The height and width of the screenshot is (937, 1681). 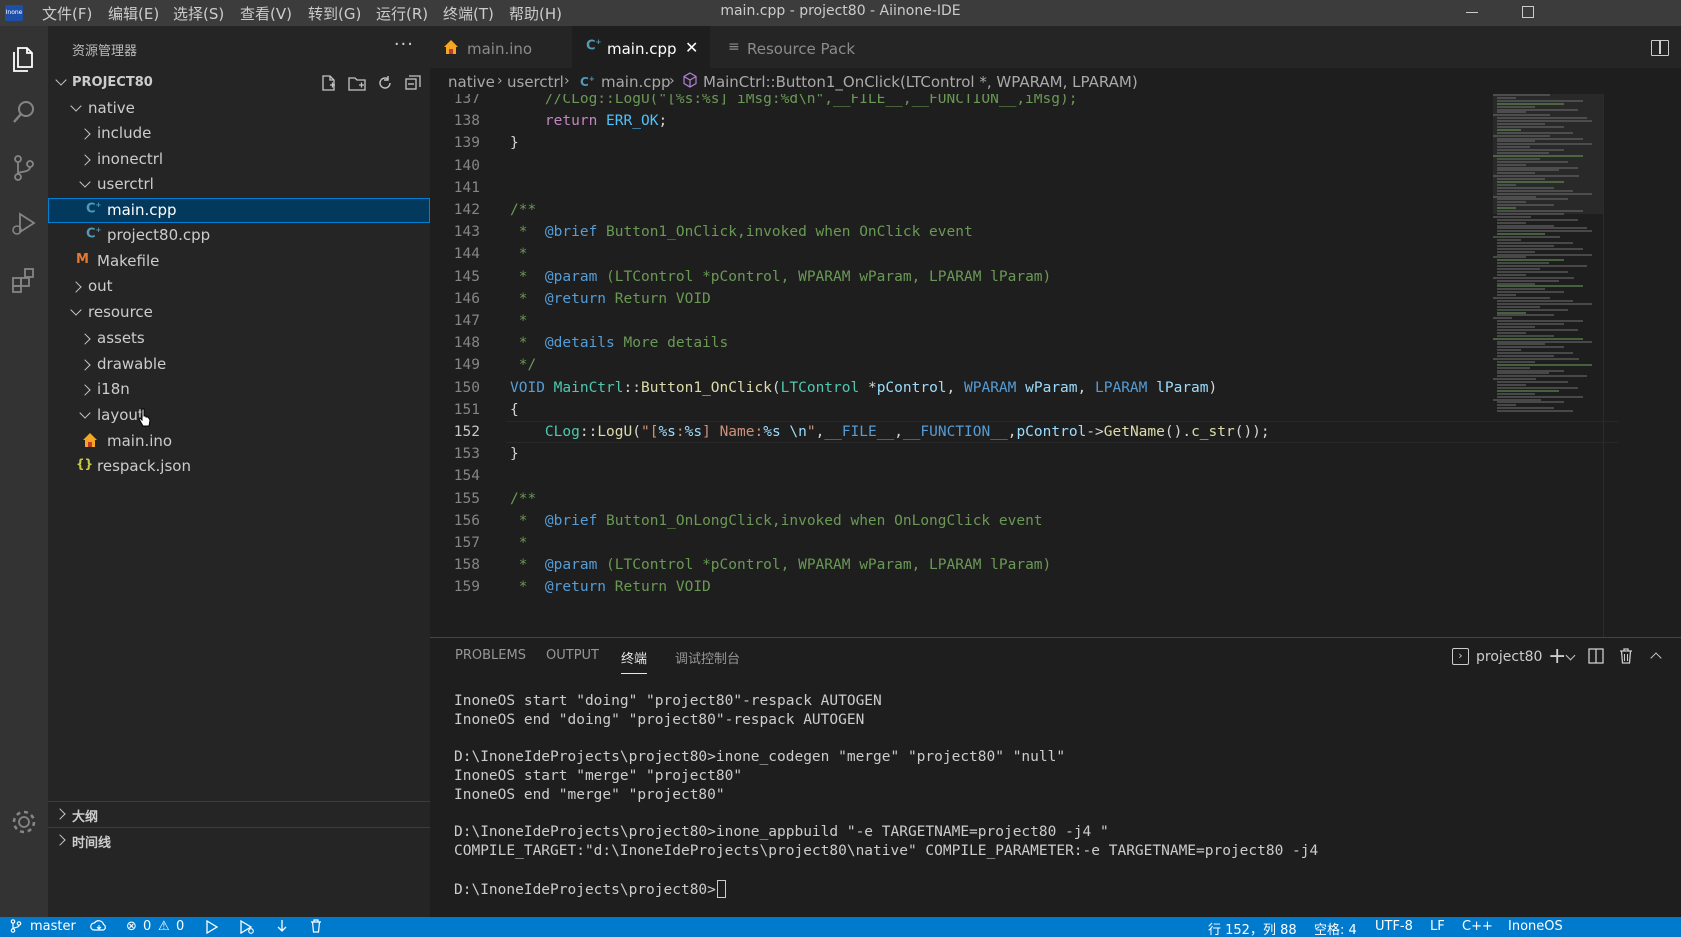 I want to click on os-indicator: InoneOS, so click(x=1535, y=926).